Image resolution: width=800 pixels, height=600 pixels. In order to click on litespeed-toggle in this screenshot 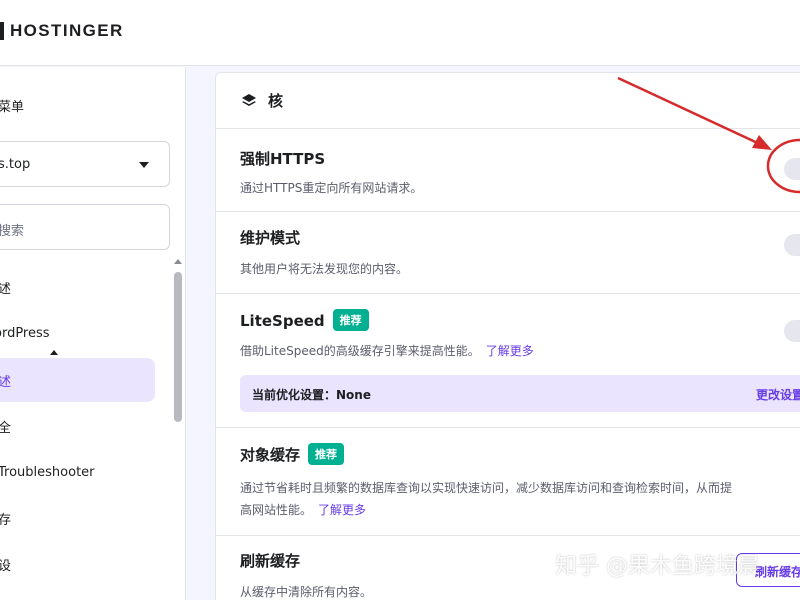, I will do `click(792, 331)`.